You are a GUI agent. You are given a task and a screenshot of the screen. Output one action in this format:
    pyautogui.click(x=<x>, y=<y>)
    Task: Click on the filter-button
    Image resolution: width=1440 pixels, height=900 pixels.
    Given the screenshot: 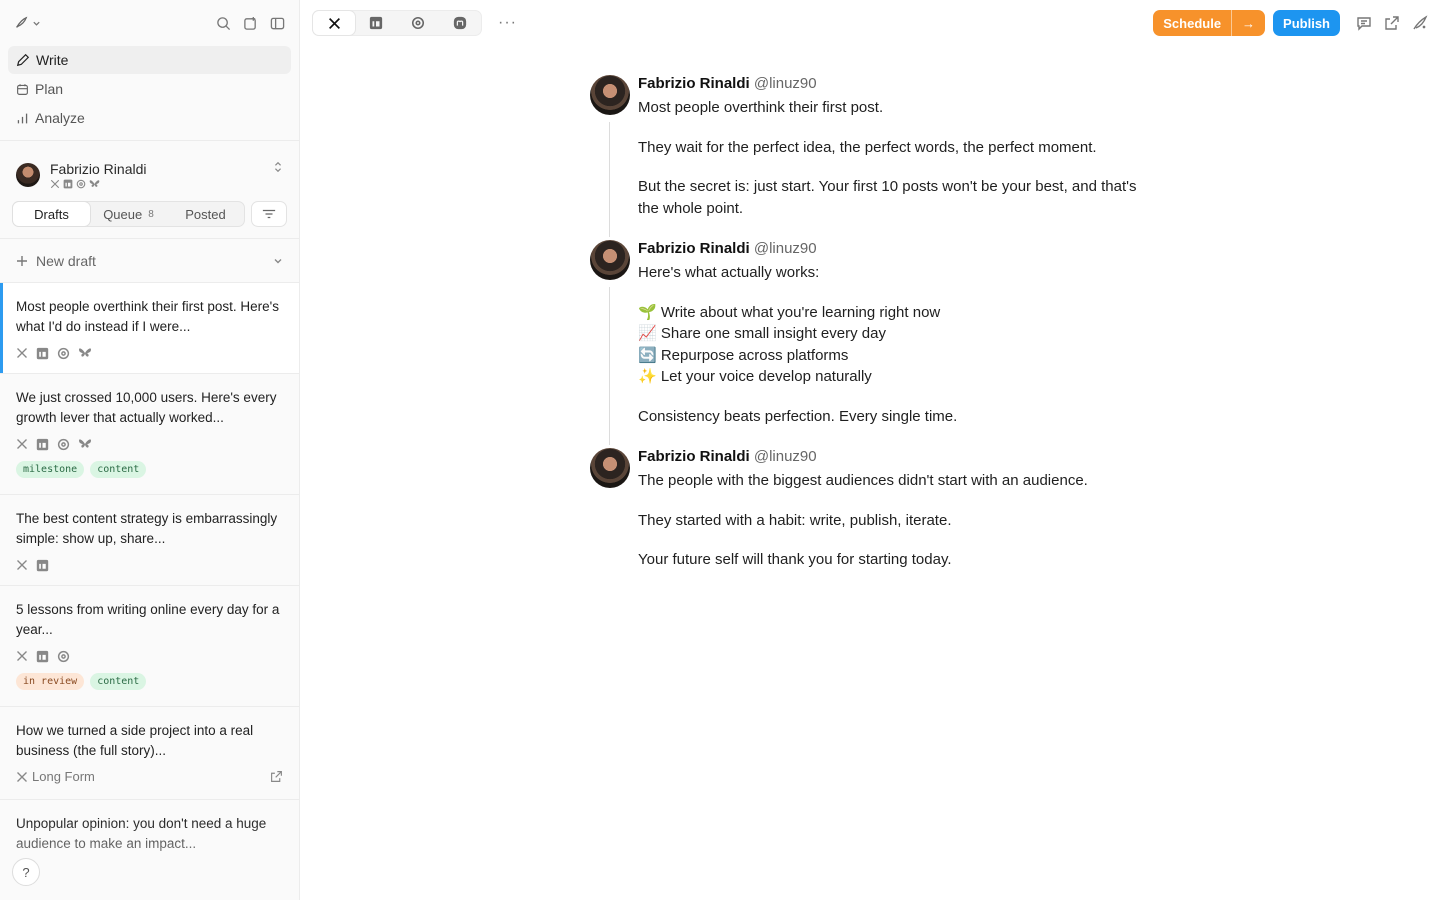 What is the action you would take?
    pyautogui.click(x=269, y=214)
    